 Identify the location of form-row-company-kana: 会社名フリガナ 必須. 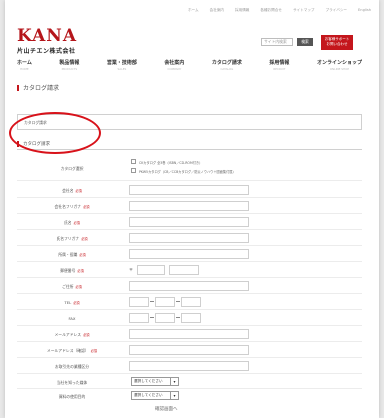
(189, 206).